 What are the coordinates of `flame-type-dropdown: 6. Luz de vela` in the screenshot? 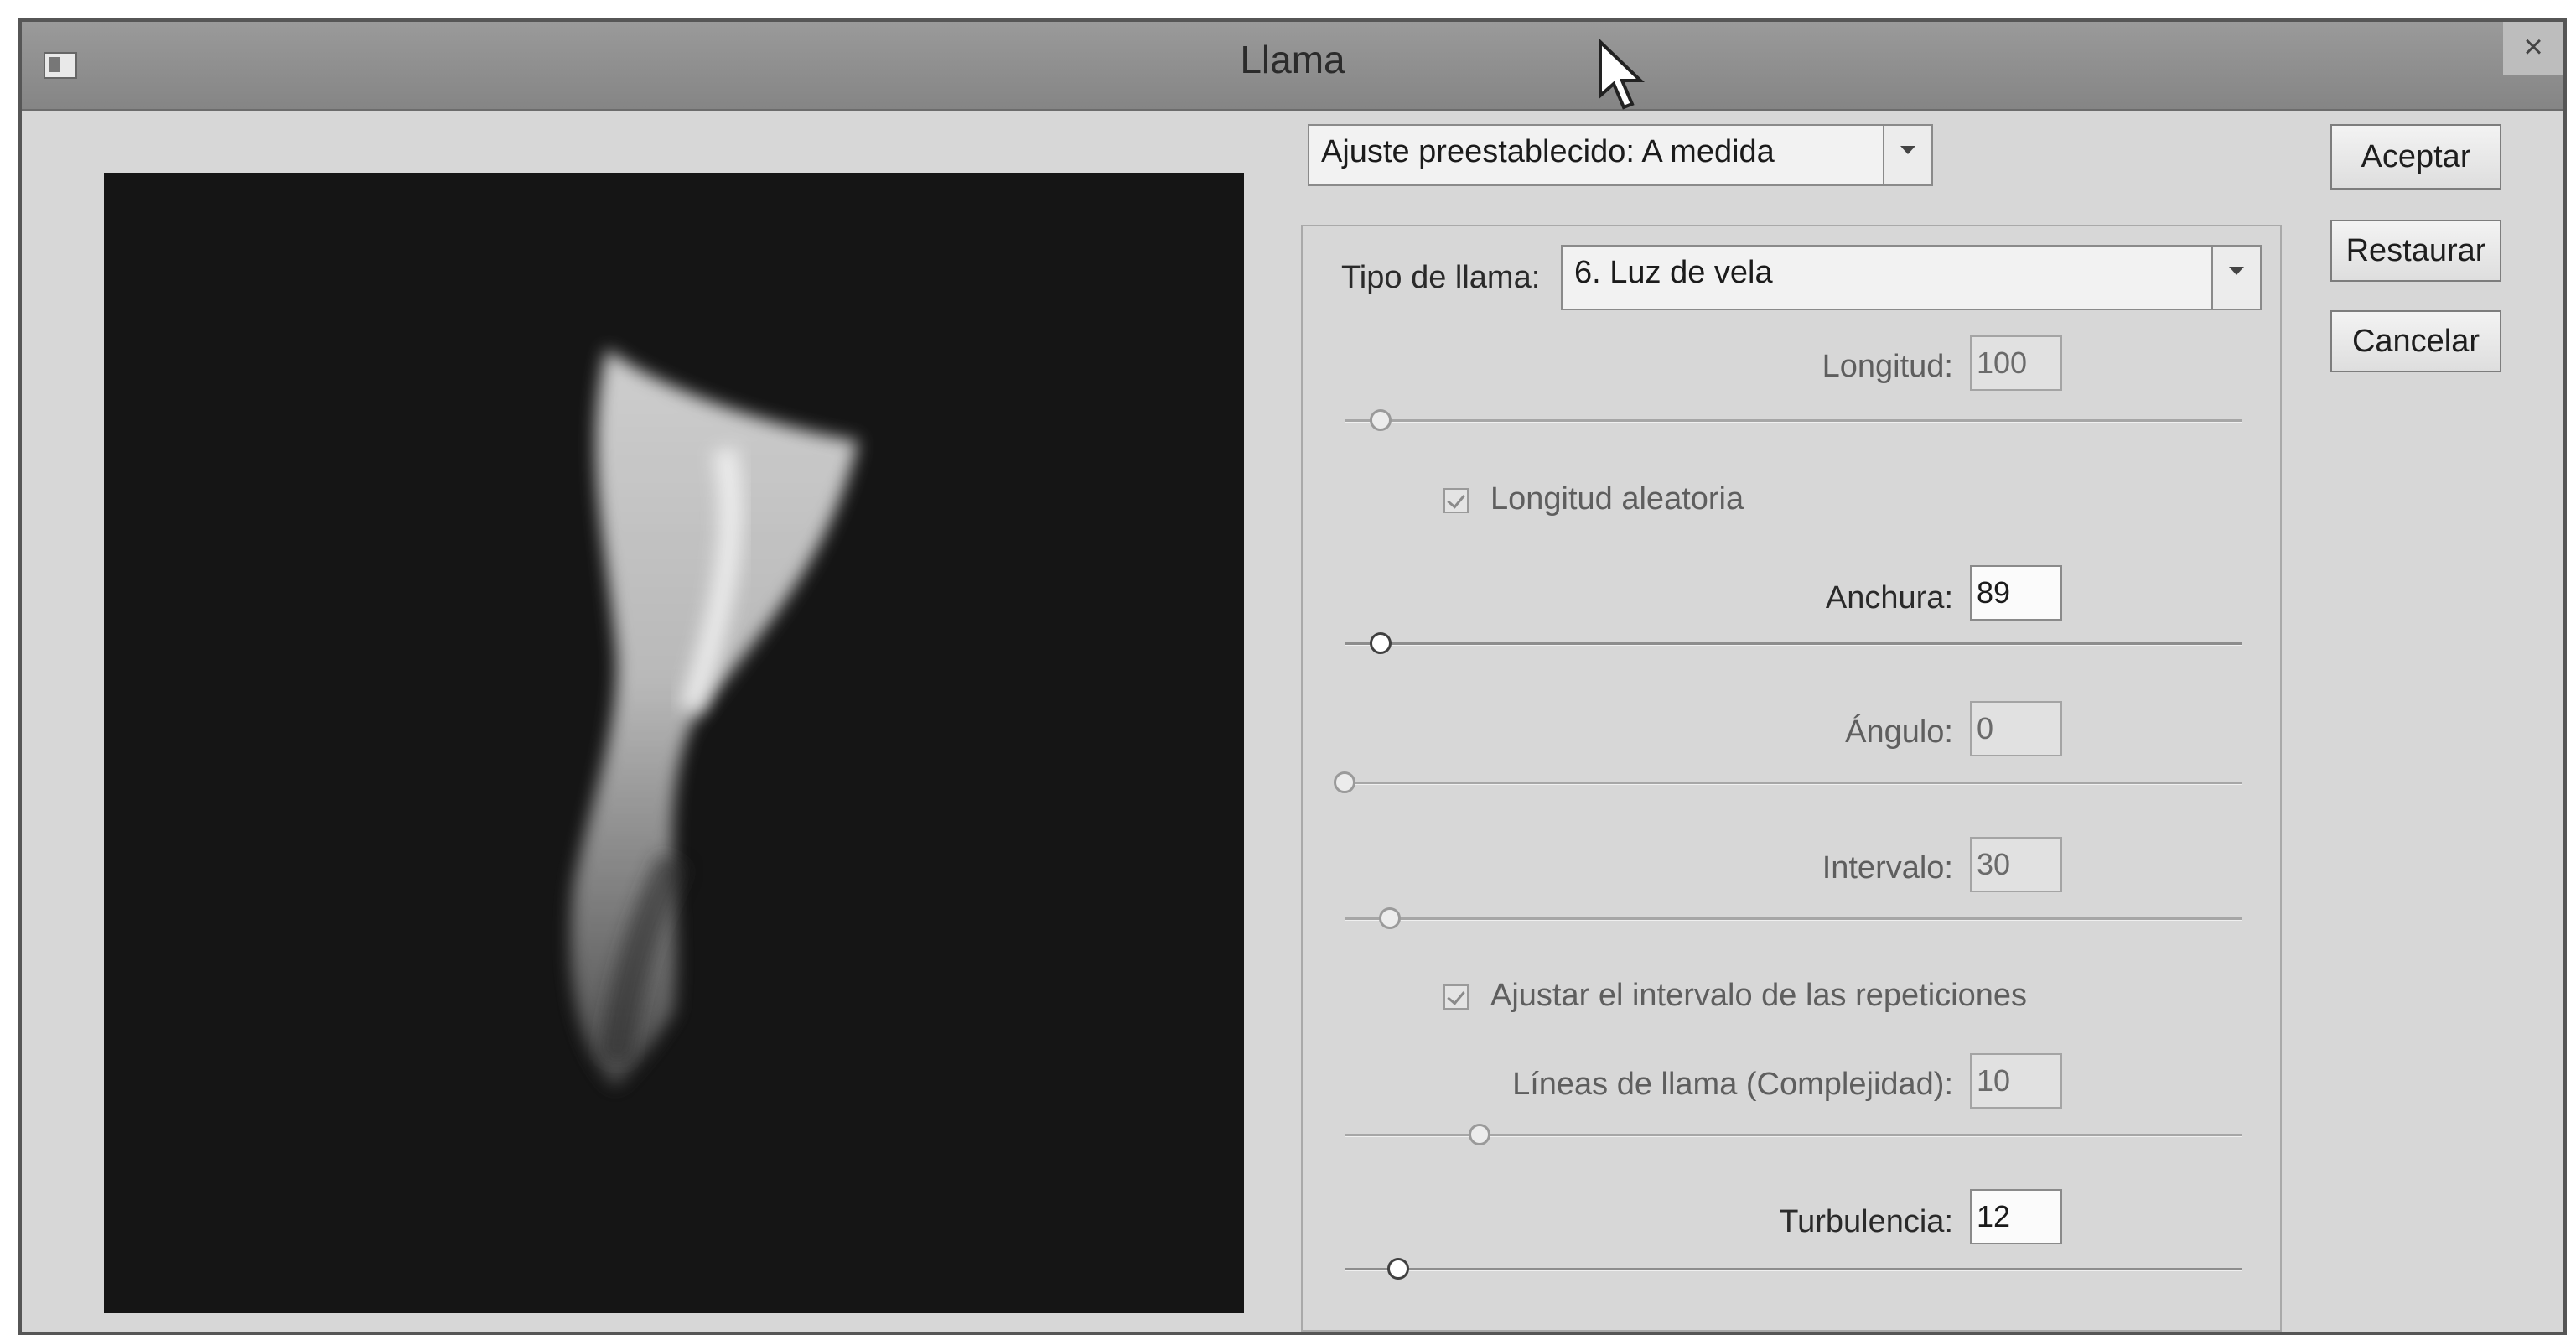 It's located at (1911, 277).